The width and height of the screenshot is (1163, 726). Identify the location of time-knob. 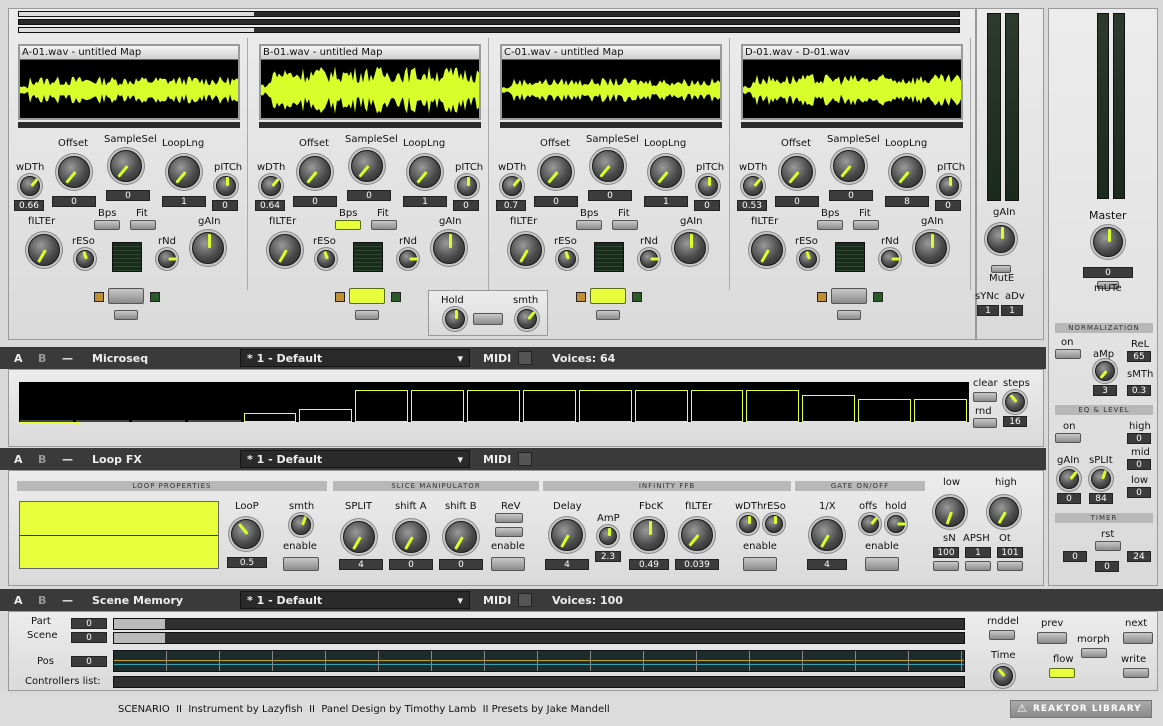
(1003, 676).